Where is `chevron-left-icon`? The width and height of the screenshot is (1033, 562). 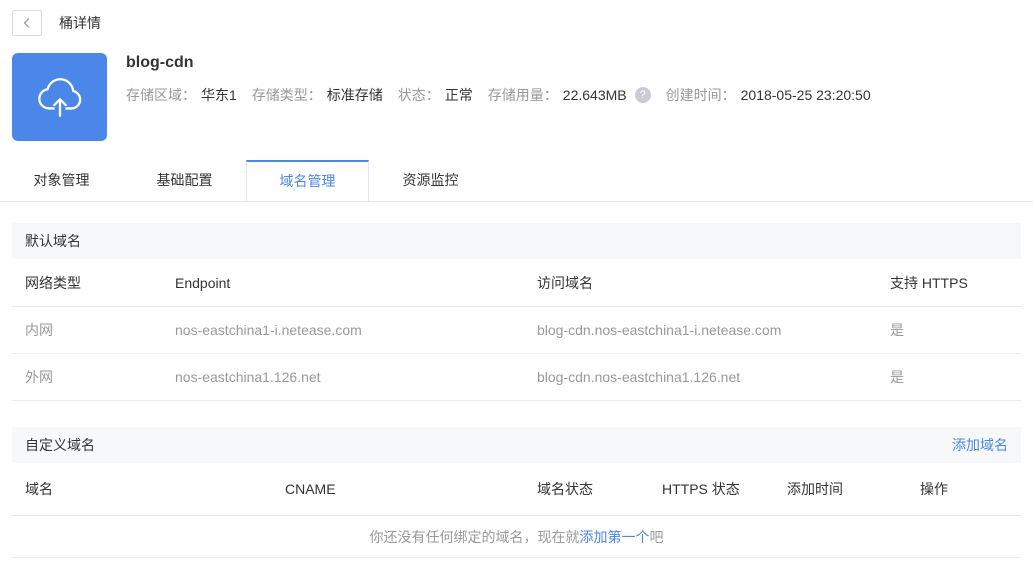 chevron-left-icon is located at coordinates (26, 23).